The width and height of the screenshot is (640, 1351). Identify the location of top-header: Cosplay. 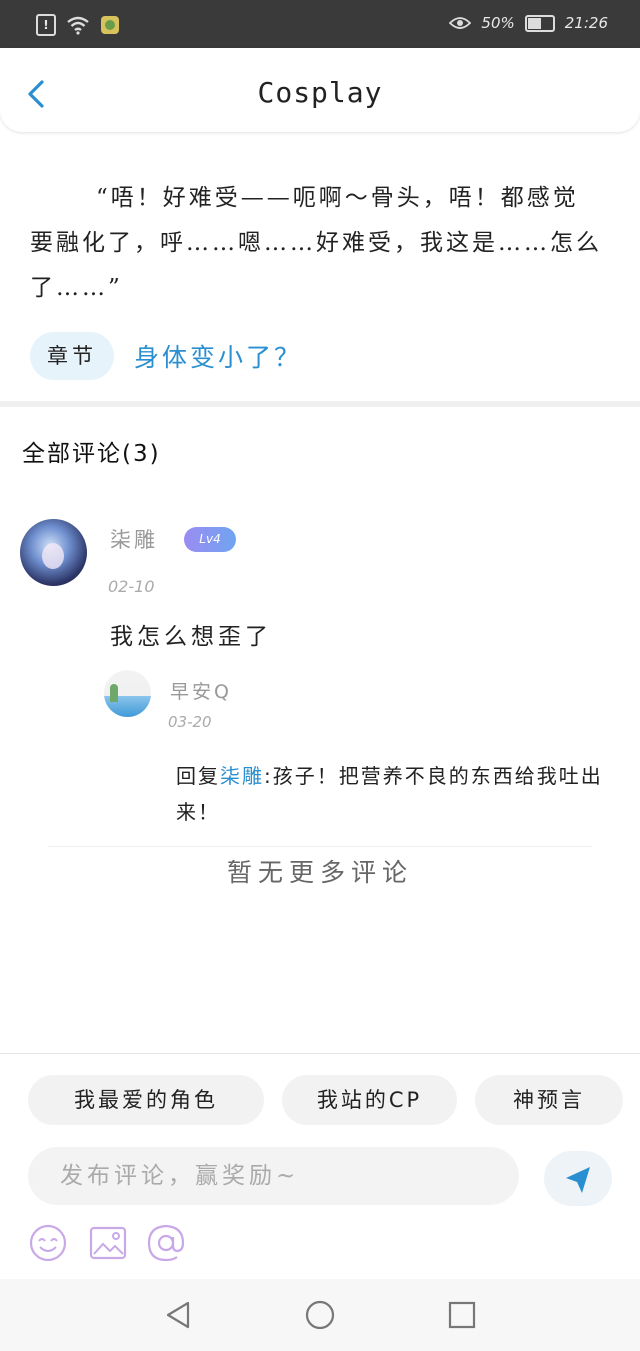
(320, 90).